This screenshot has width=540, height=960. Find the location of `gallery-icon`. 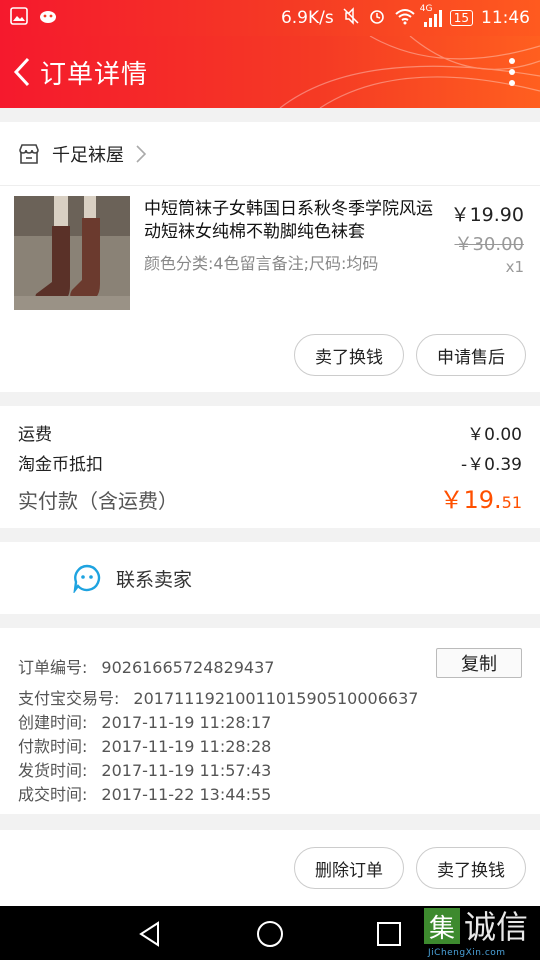

gallery-icon is located at coordinates (19, 18).